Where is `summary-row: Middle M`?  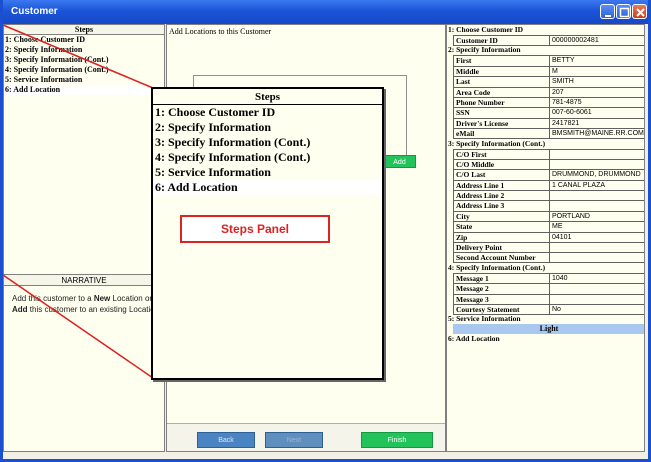 summary-row: Middle M is located at coordinates (545, 71).